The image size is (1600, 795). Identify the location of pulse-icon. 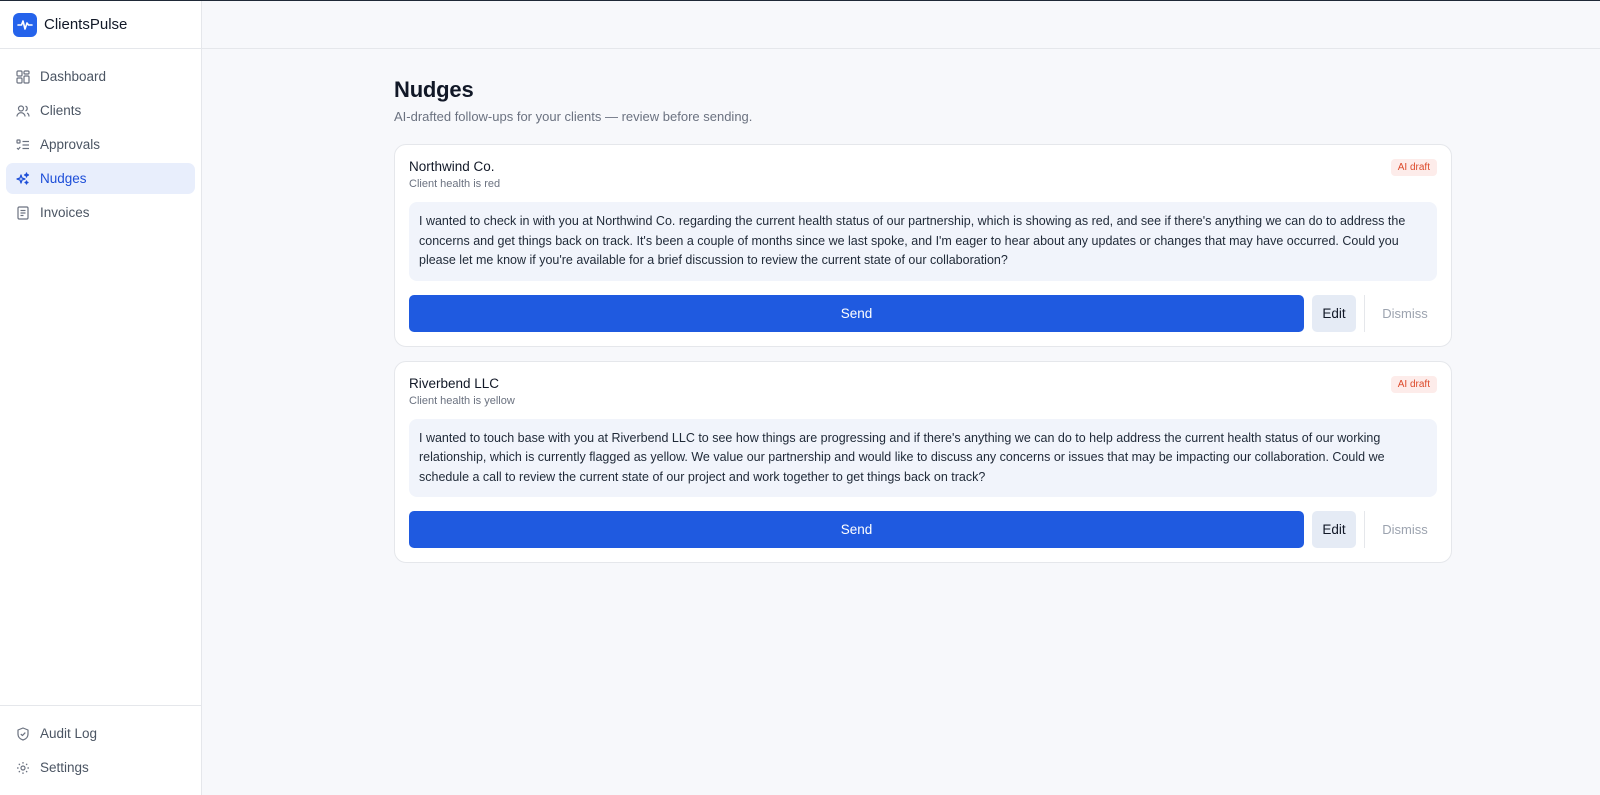
(25, 24).